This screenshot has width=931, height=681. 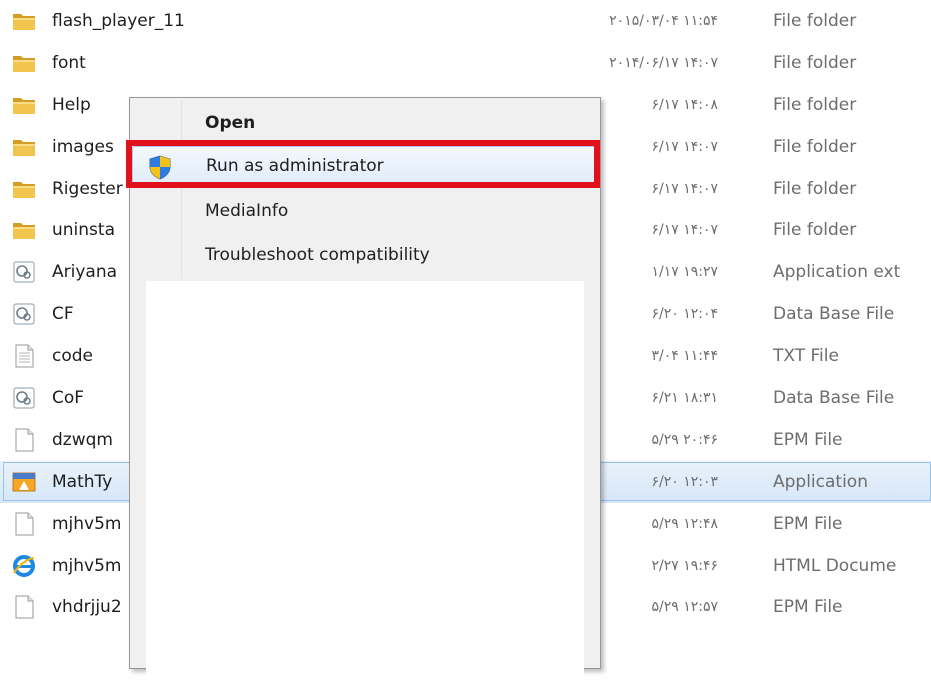 What do you see at coordinates (684, 523) in the screenshot?
I see `file-date-modified: ۵/۲۹ ۱۲:۴۸` at bounding box center [684, 523].